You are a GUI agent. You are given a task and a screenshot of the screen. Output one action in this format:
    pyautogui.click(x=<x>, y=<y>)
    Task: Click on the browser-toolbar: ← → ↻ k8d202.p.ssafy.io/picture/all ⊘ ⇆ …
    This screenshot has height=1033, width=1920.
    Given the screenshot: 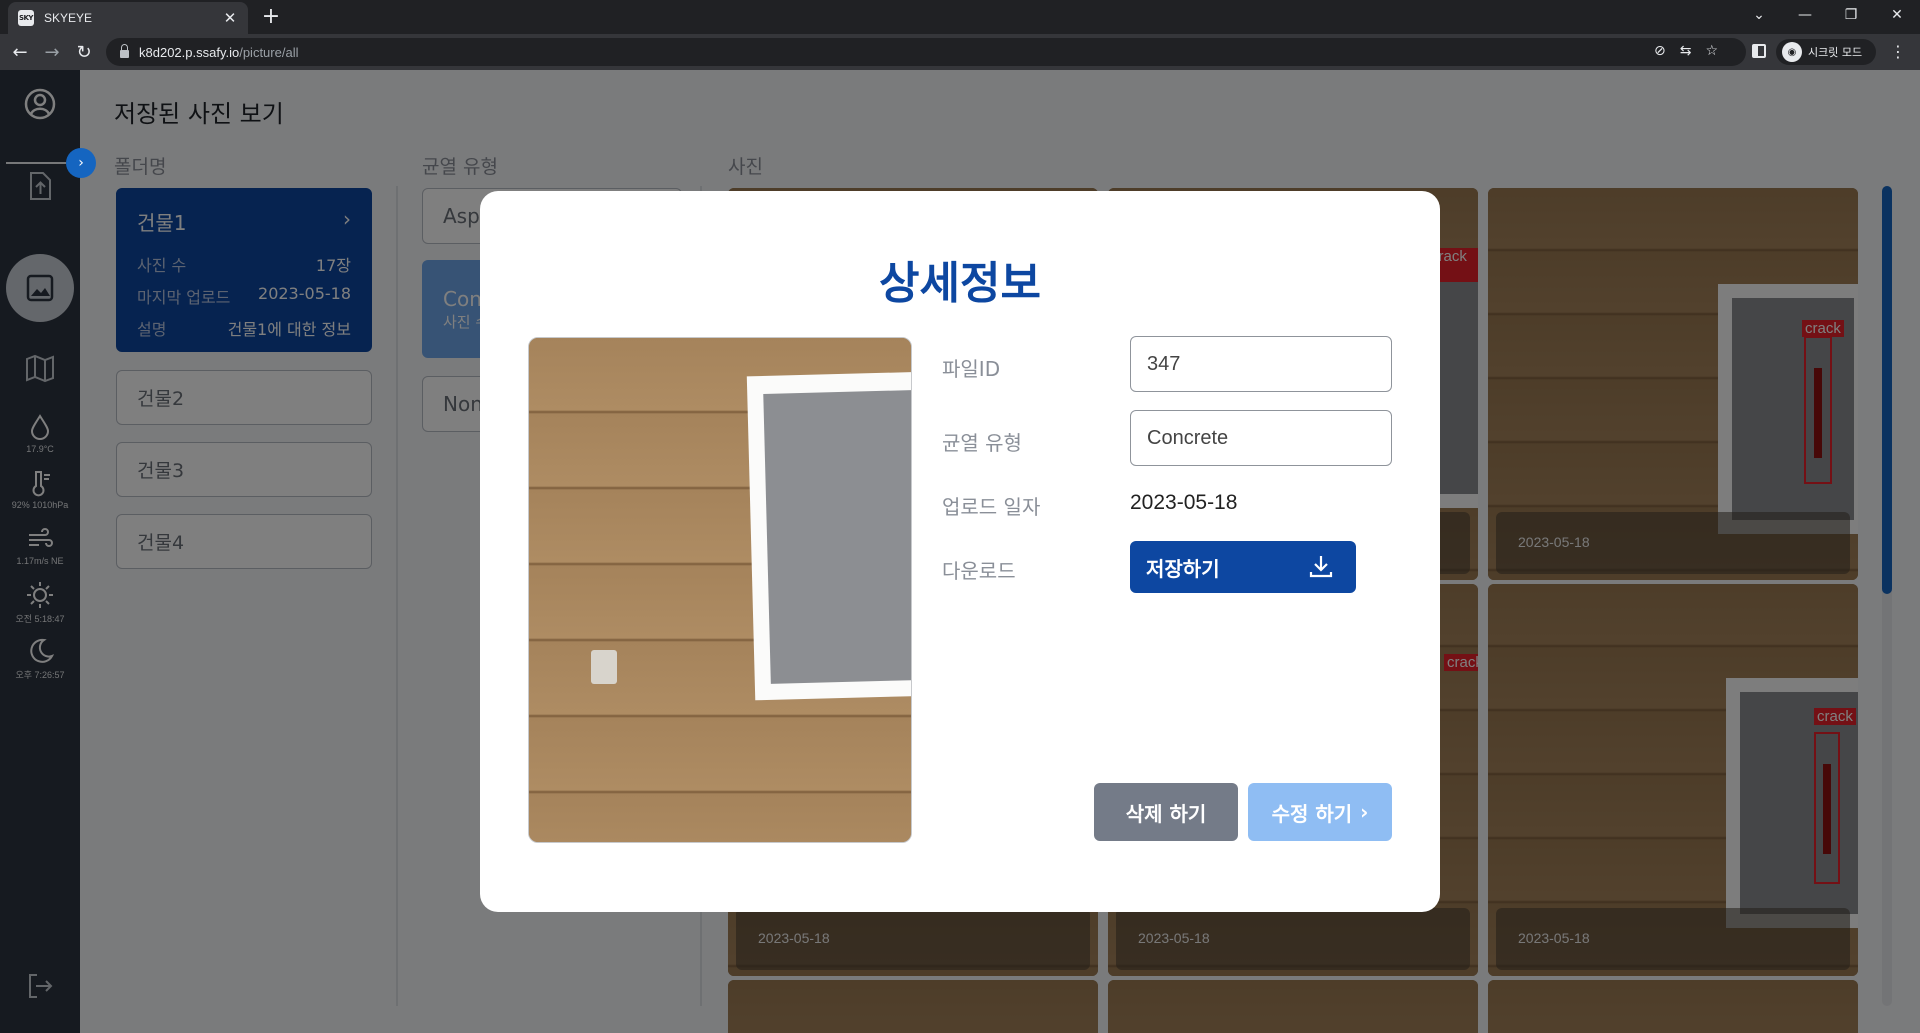 What is the action you would take?
    pyautogui.click(x=960, y=52)
    